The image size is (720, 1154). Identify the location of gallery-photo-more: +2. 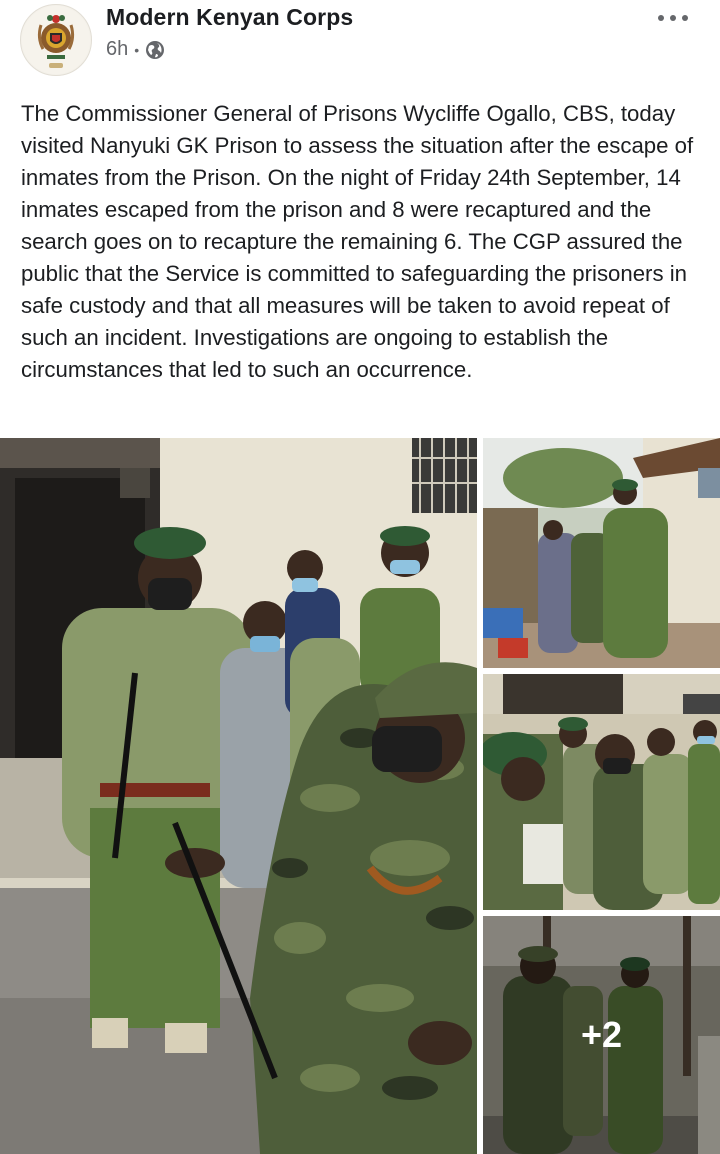
(601, 1035).